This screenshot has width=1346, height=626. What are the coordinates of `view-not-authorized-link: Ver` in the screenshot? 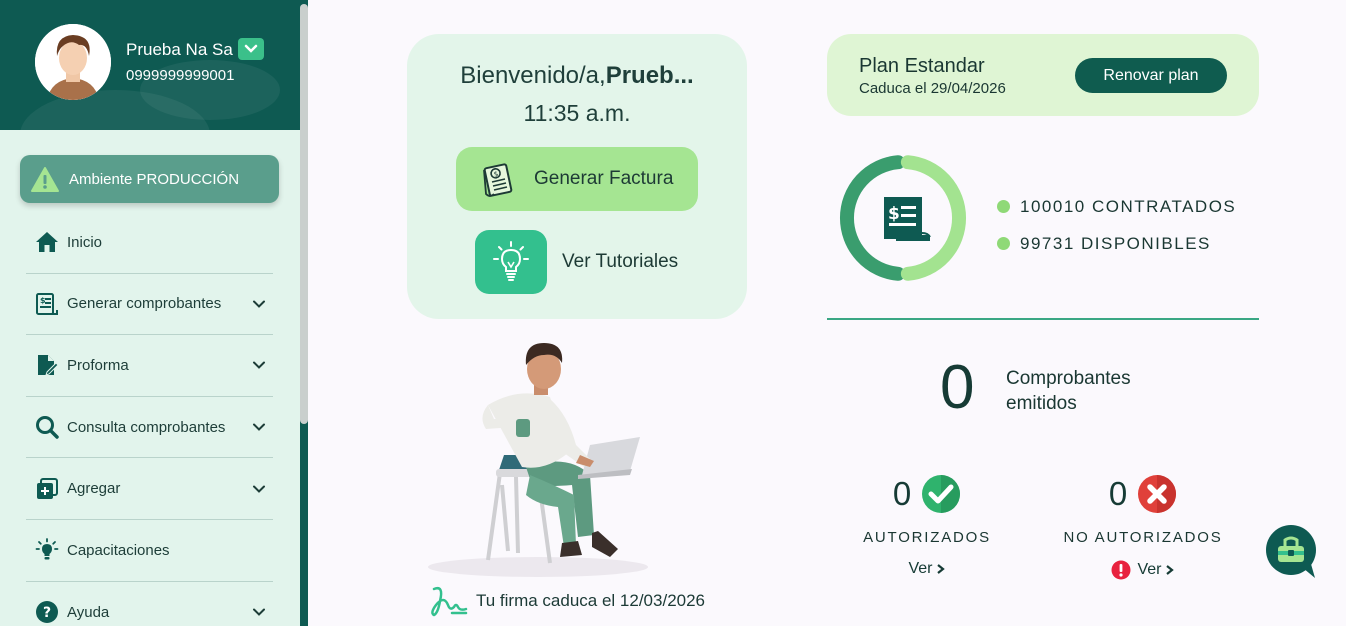 It's located at (1143, 570).